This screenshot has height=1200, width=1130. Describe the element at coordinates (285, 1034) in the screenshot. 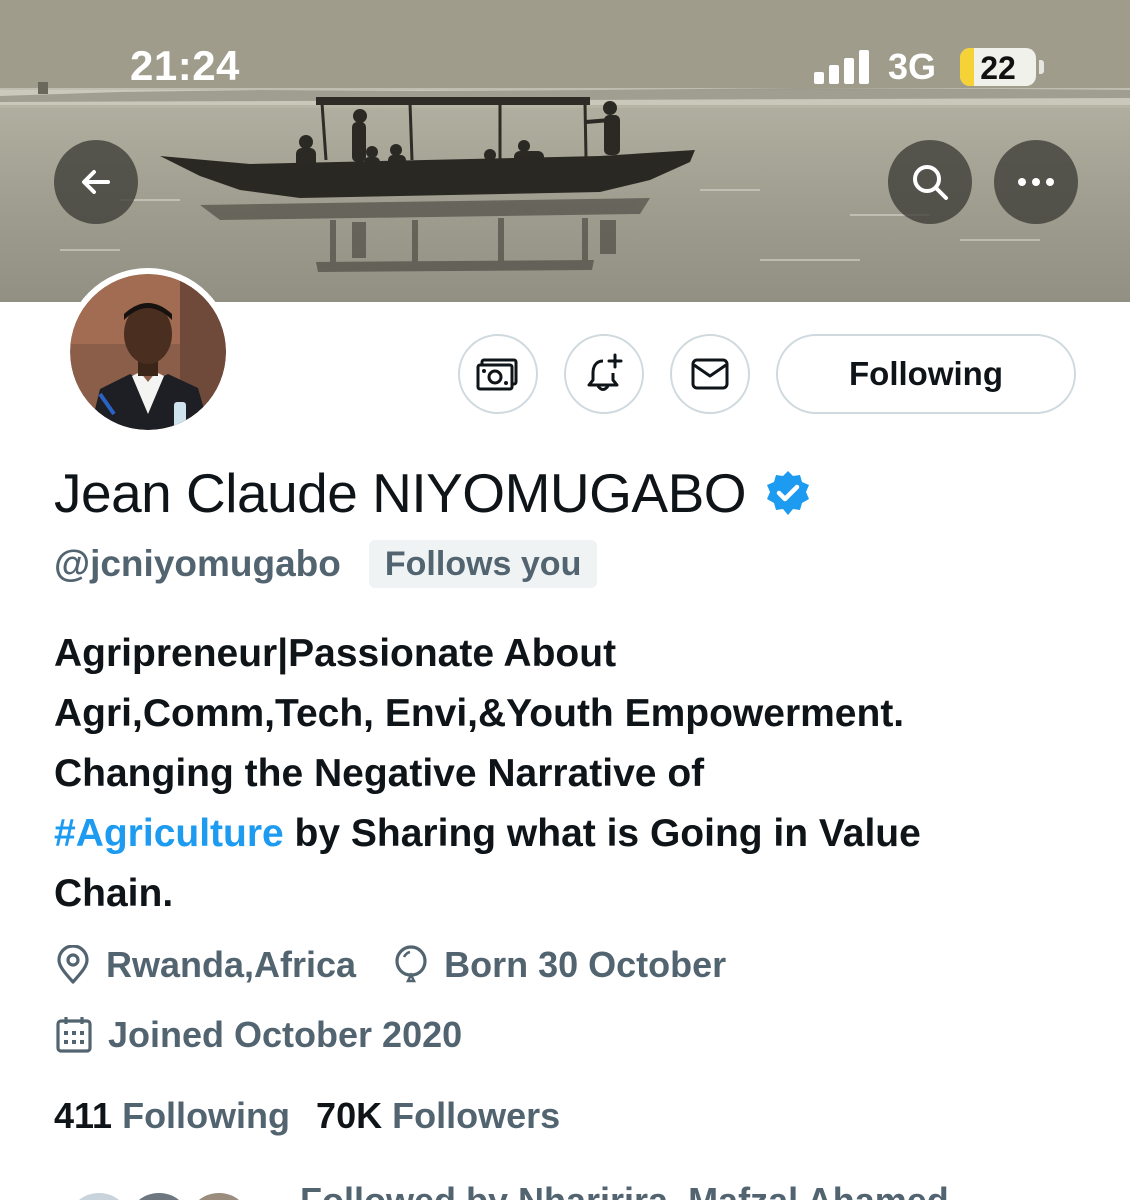

I see `joined-text: Joined October 2020` at that location.